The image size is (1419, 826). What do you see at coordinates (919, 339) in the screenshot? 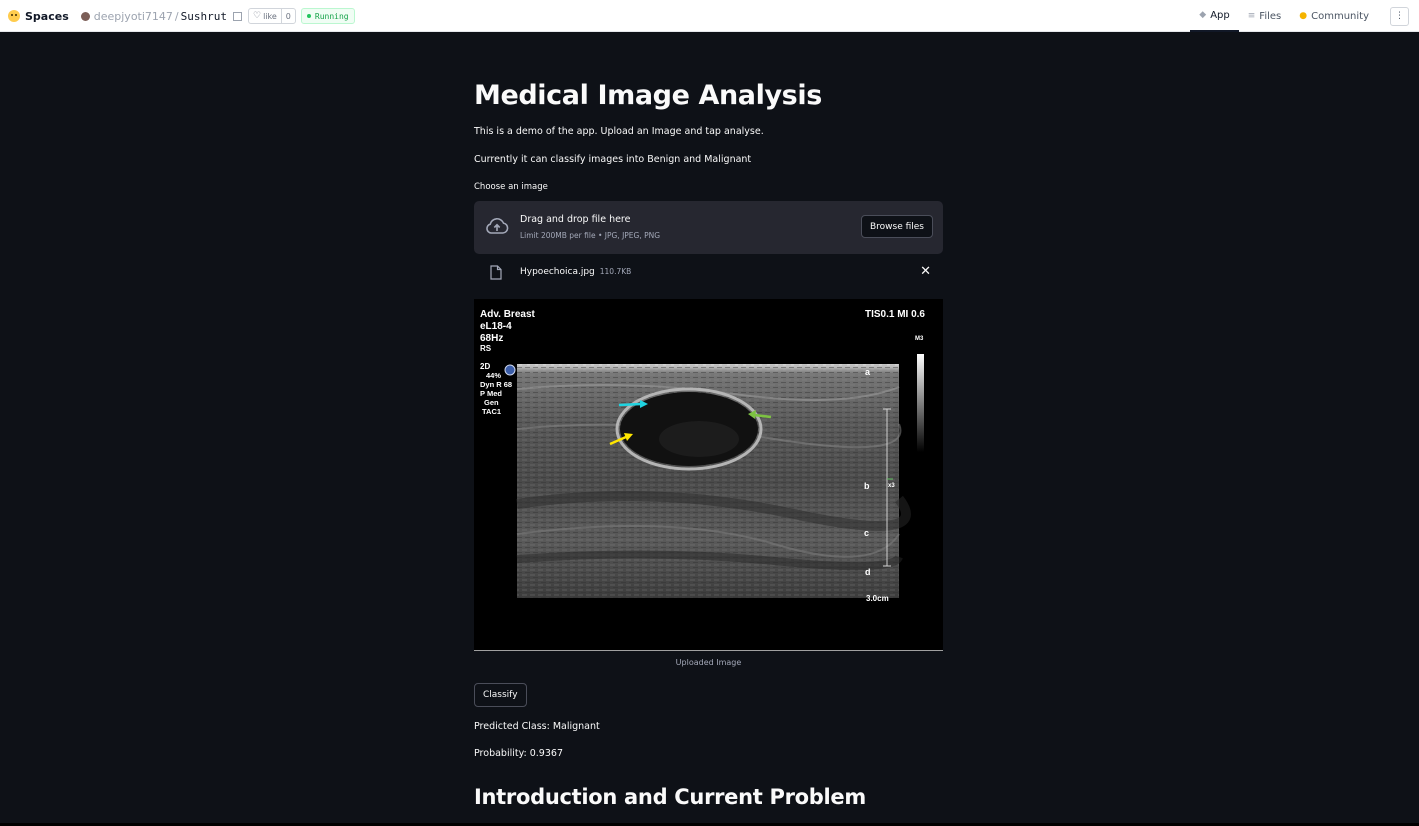
I see `us-gray-label: M3` at bounding box center [919, 339].